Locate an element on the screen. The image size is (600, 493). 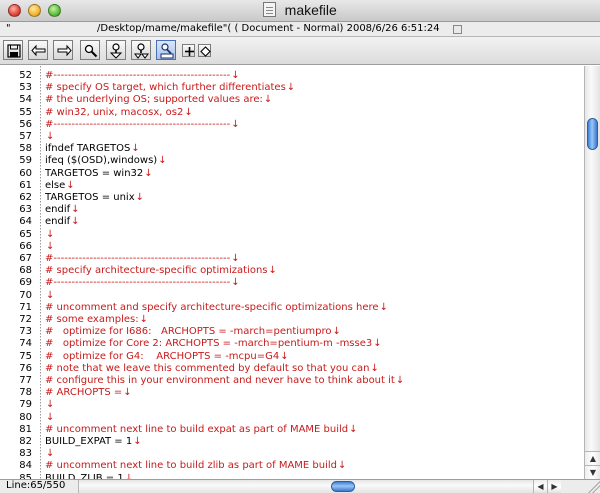
horizontal-scroll-thumb is located at coordinates (343, 486).